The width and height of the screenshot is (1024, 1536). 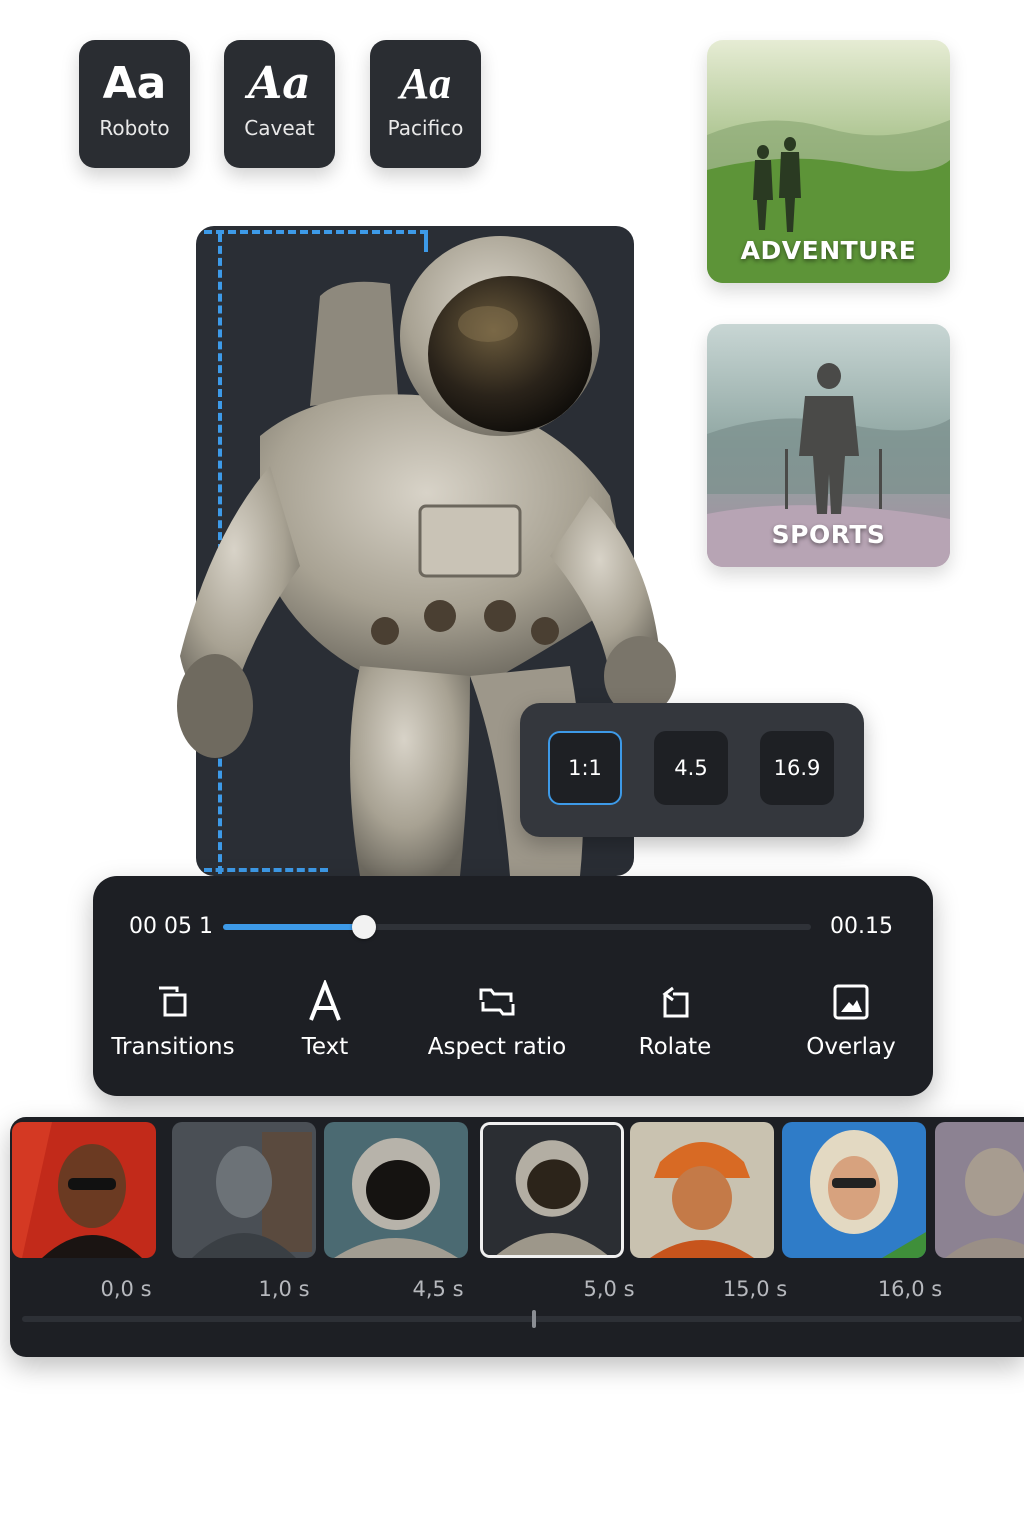 I want to click on current-time: 00 05 1, so click(x=171, y=926).